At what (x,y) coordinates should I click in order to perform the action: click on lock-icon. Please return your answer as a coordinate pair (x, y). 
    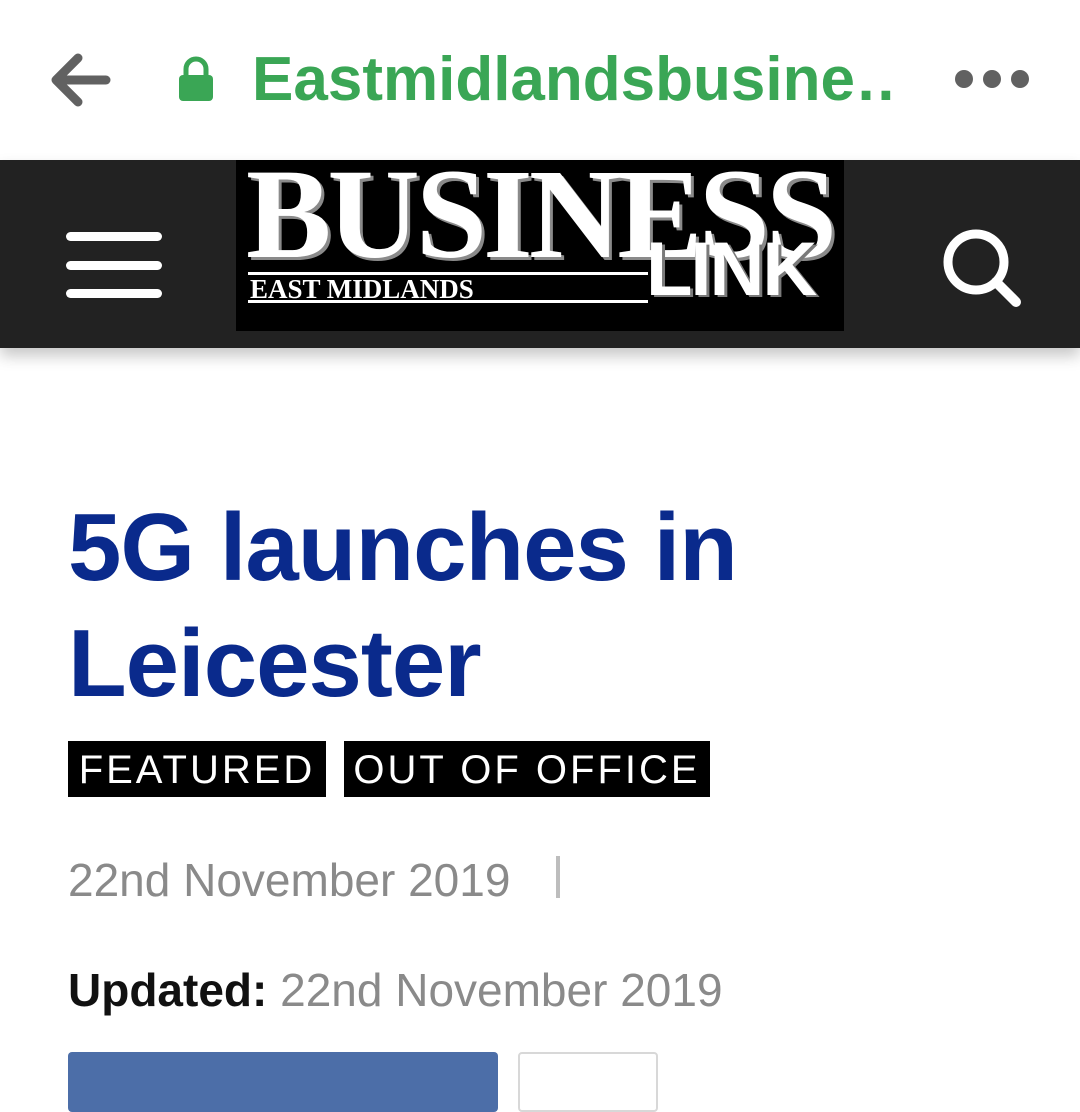
    Looking at the image, I should click on (196, 79).